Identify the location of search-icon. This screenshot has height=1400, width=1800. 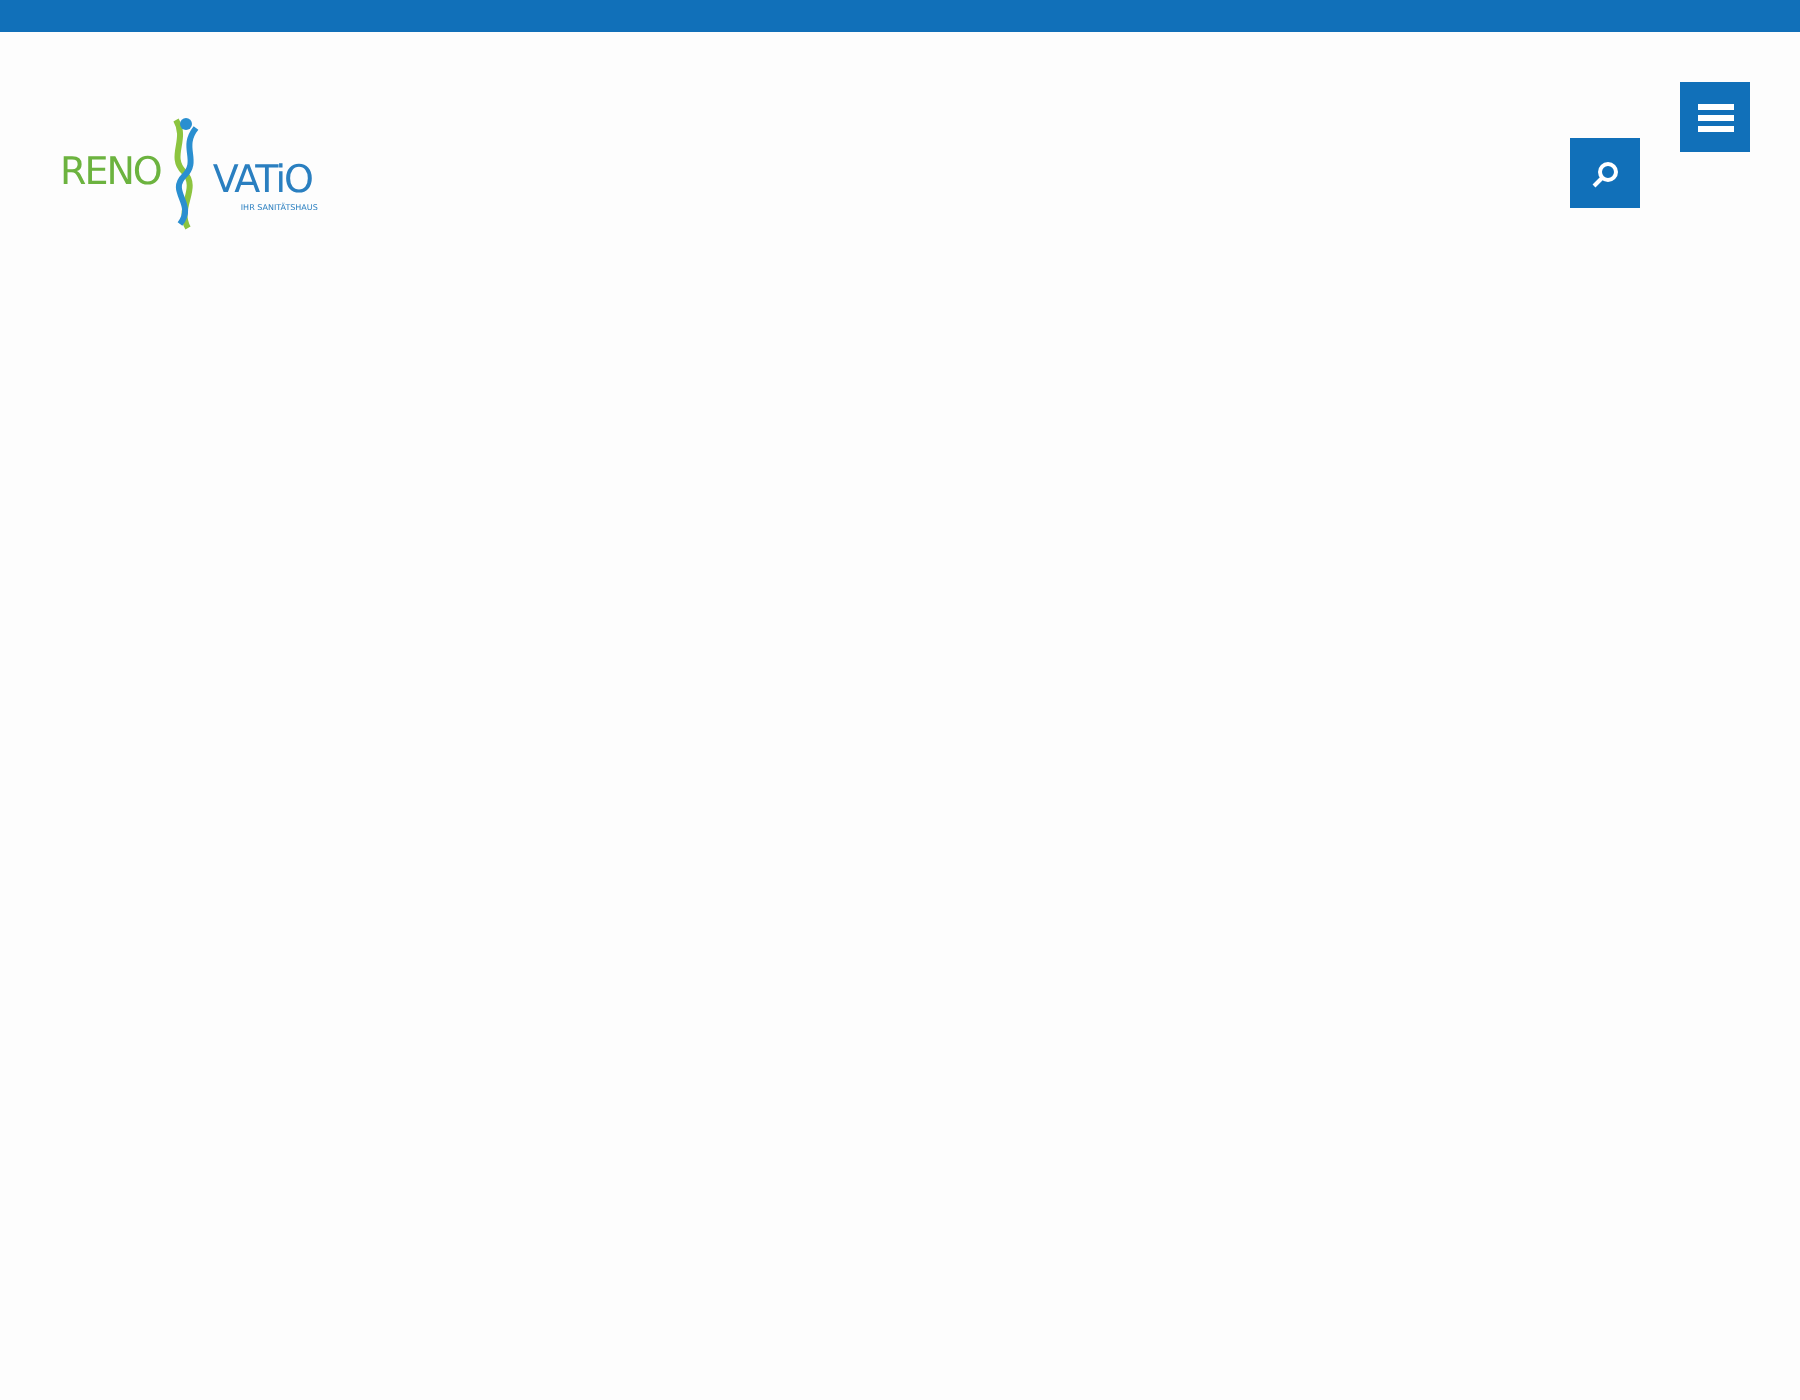
(1605, 173).